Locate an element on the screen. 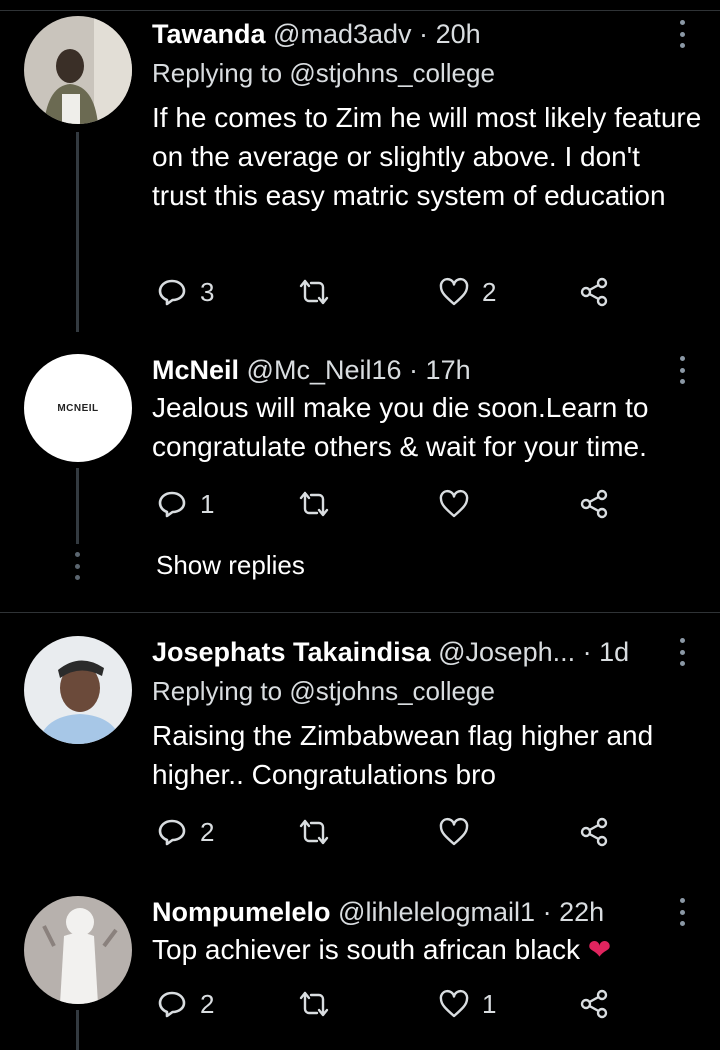  tweet-actions: 2 1 is located at coordinates (387, 1004).